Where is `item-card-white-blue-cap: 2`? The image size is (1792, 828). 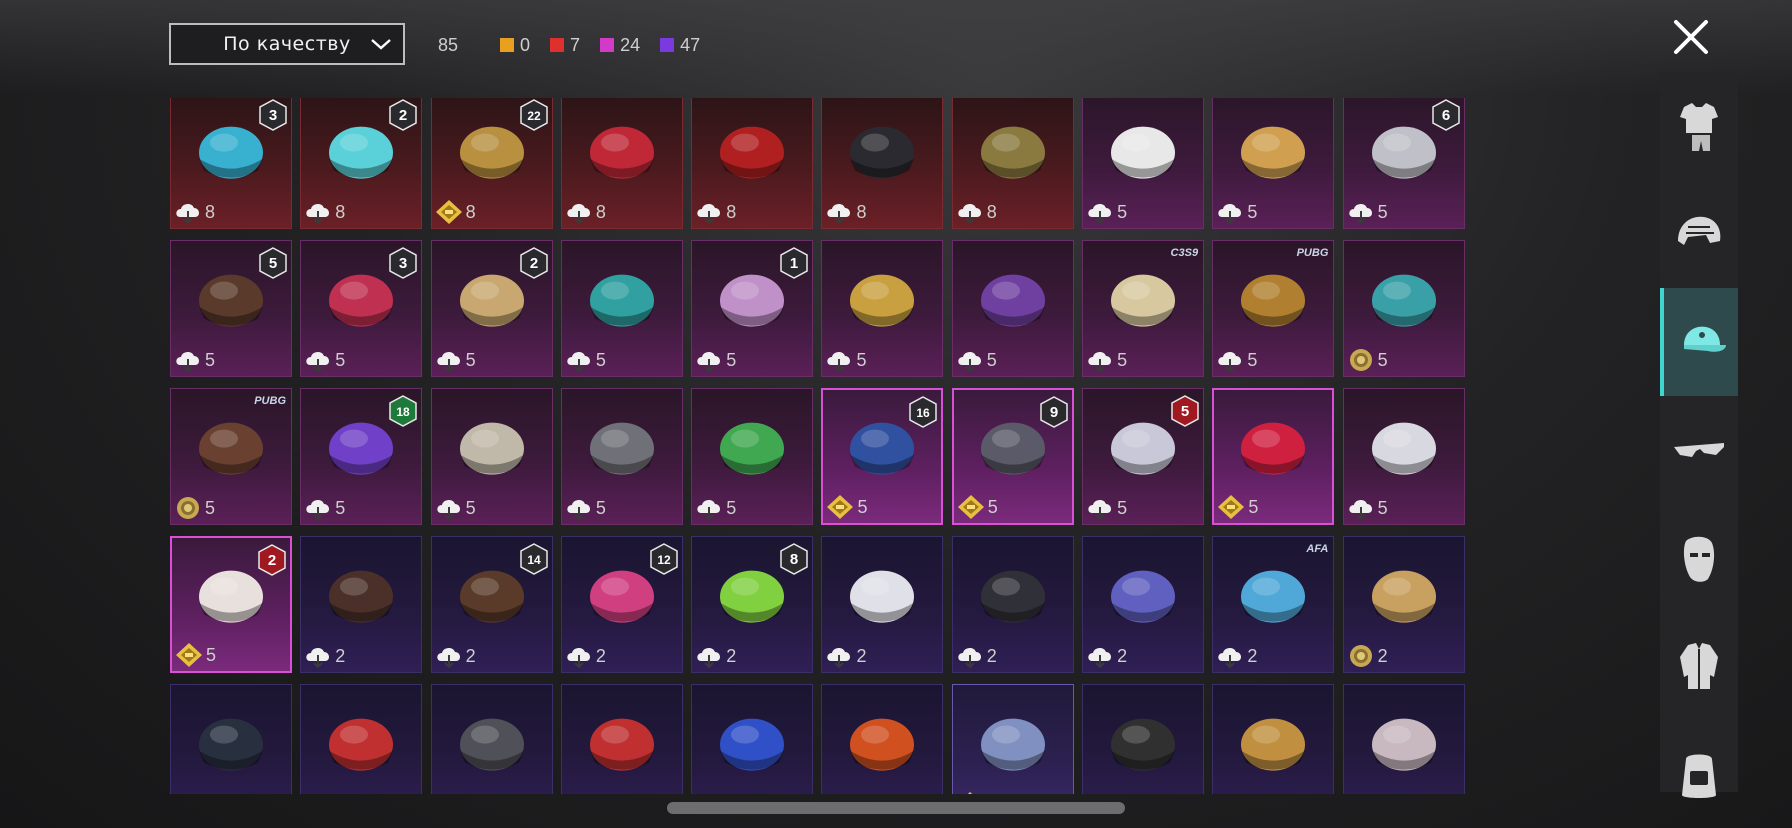
item-card-white-blue-cap: 2 is located at coordinates (882, 604).